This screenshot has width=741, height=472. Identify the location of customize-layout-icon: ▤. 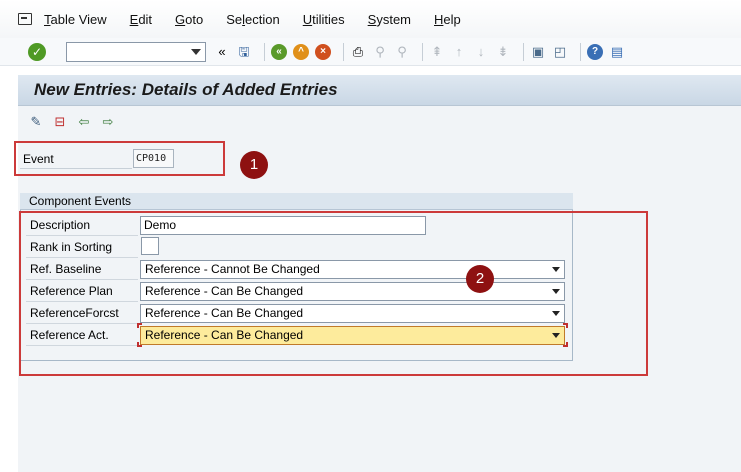
(617, 52).